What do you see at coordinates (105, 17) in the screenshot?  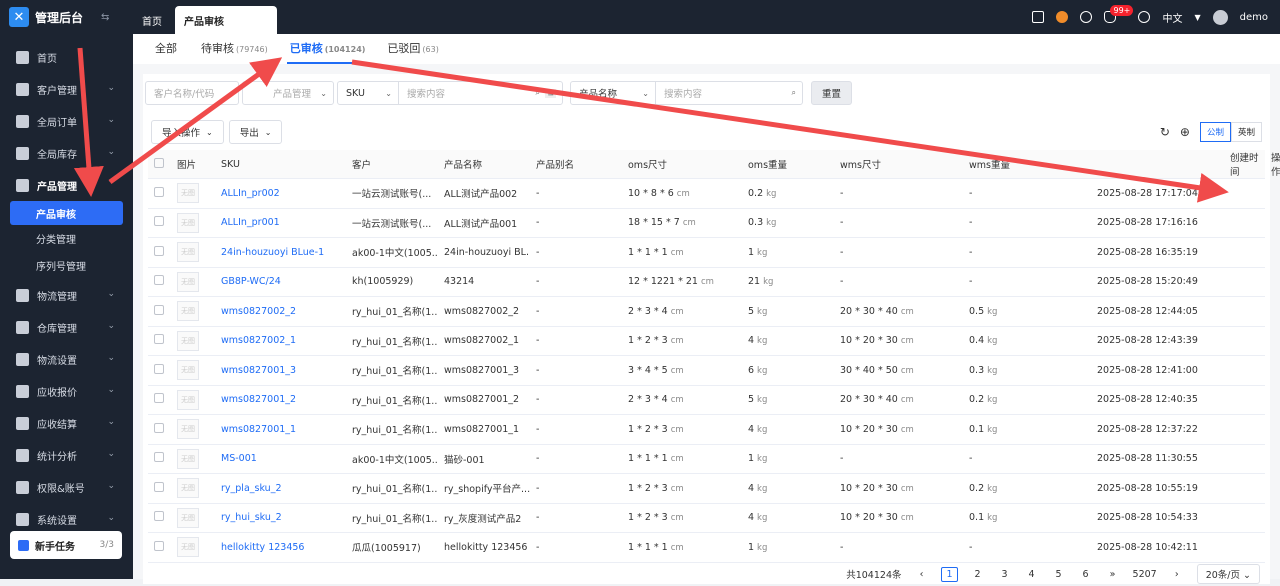 I see `collapse-icon: ⇆` at bounding box center [105, 17].